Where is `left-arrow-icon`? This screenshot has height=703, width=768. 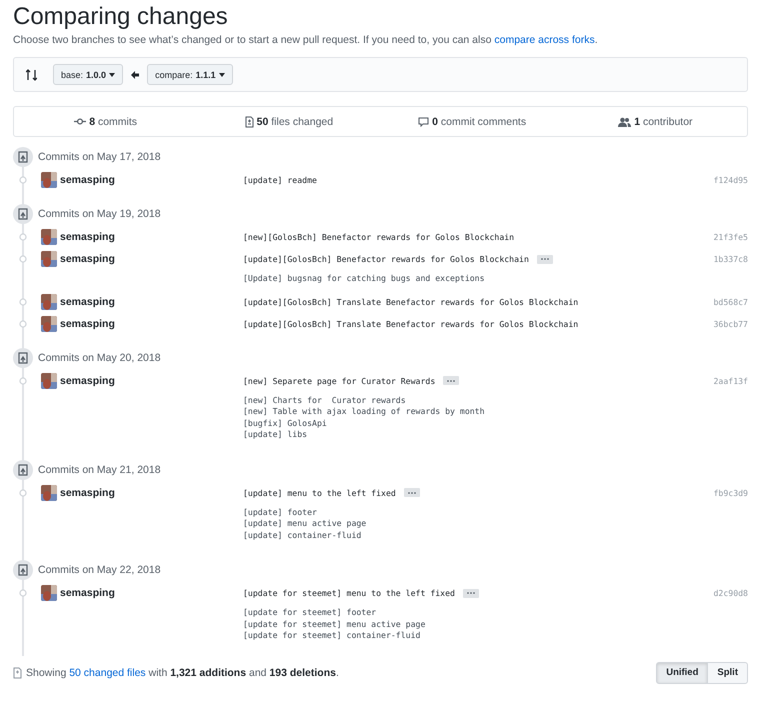
left-arrow-icon is located at coordinates (135, 74).